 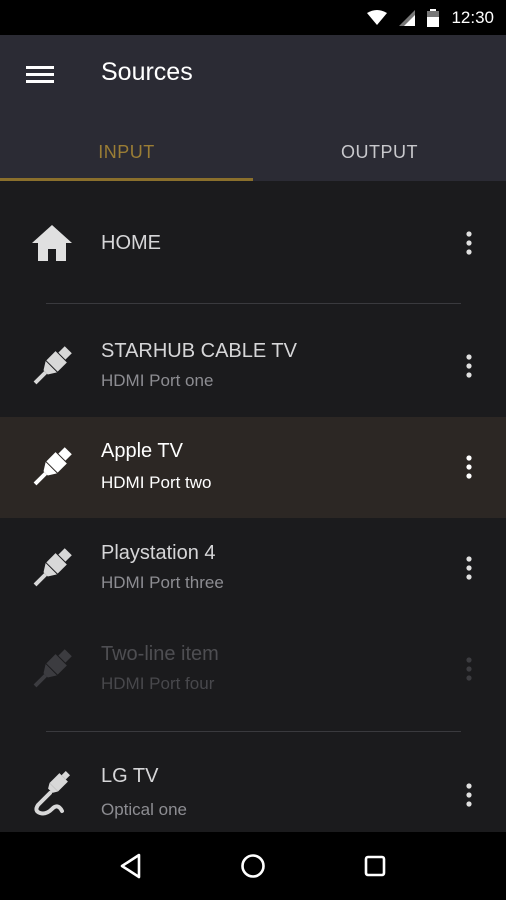 I want to click on navigation-bar, so click(x=253, y=866).